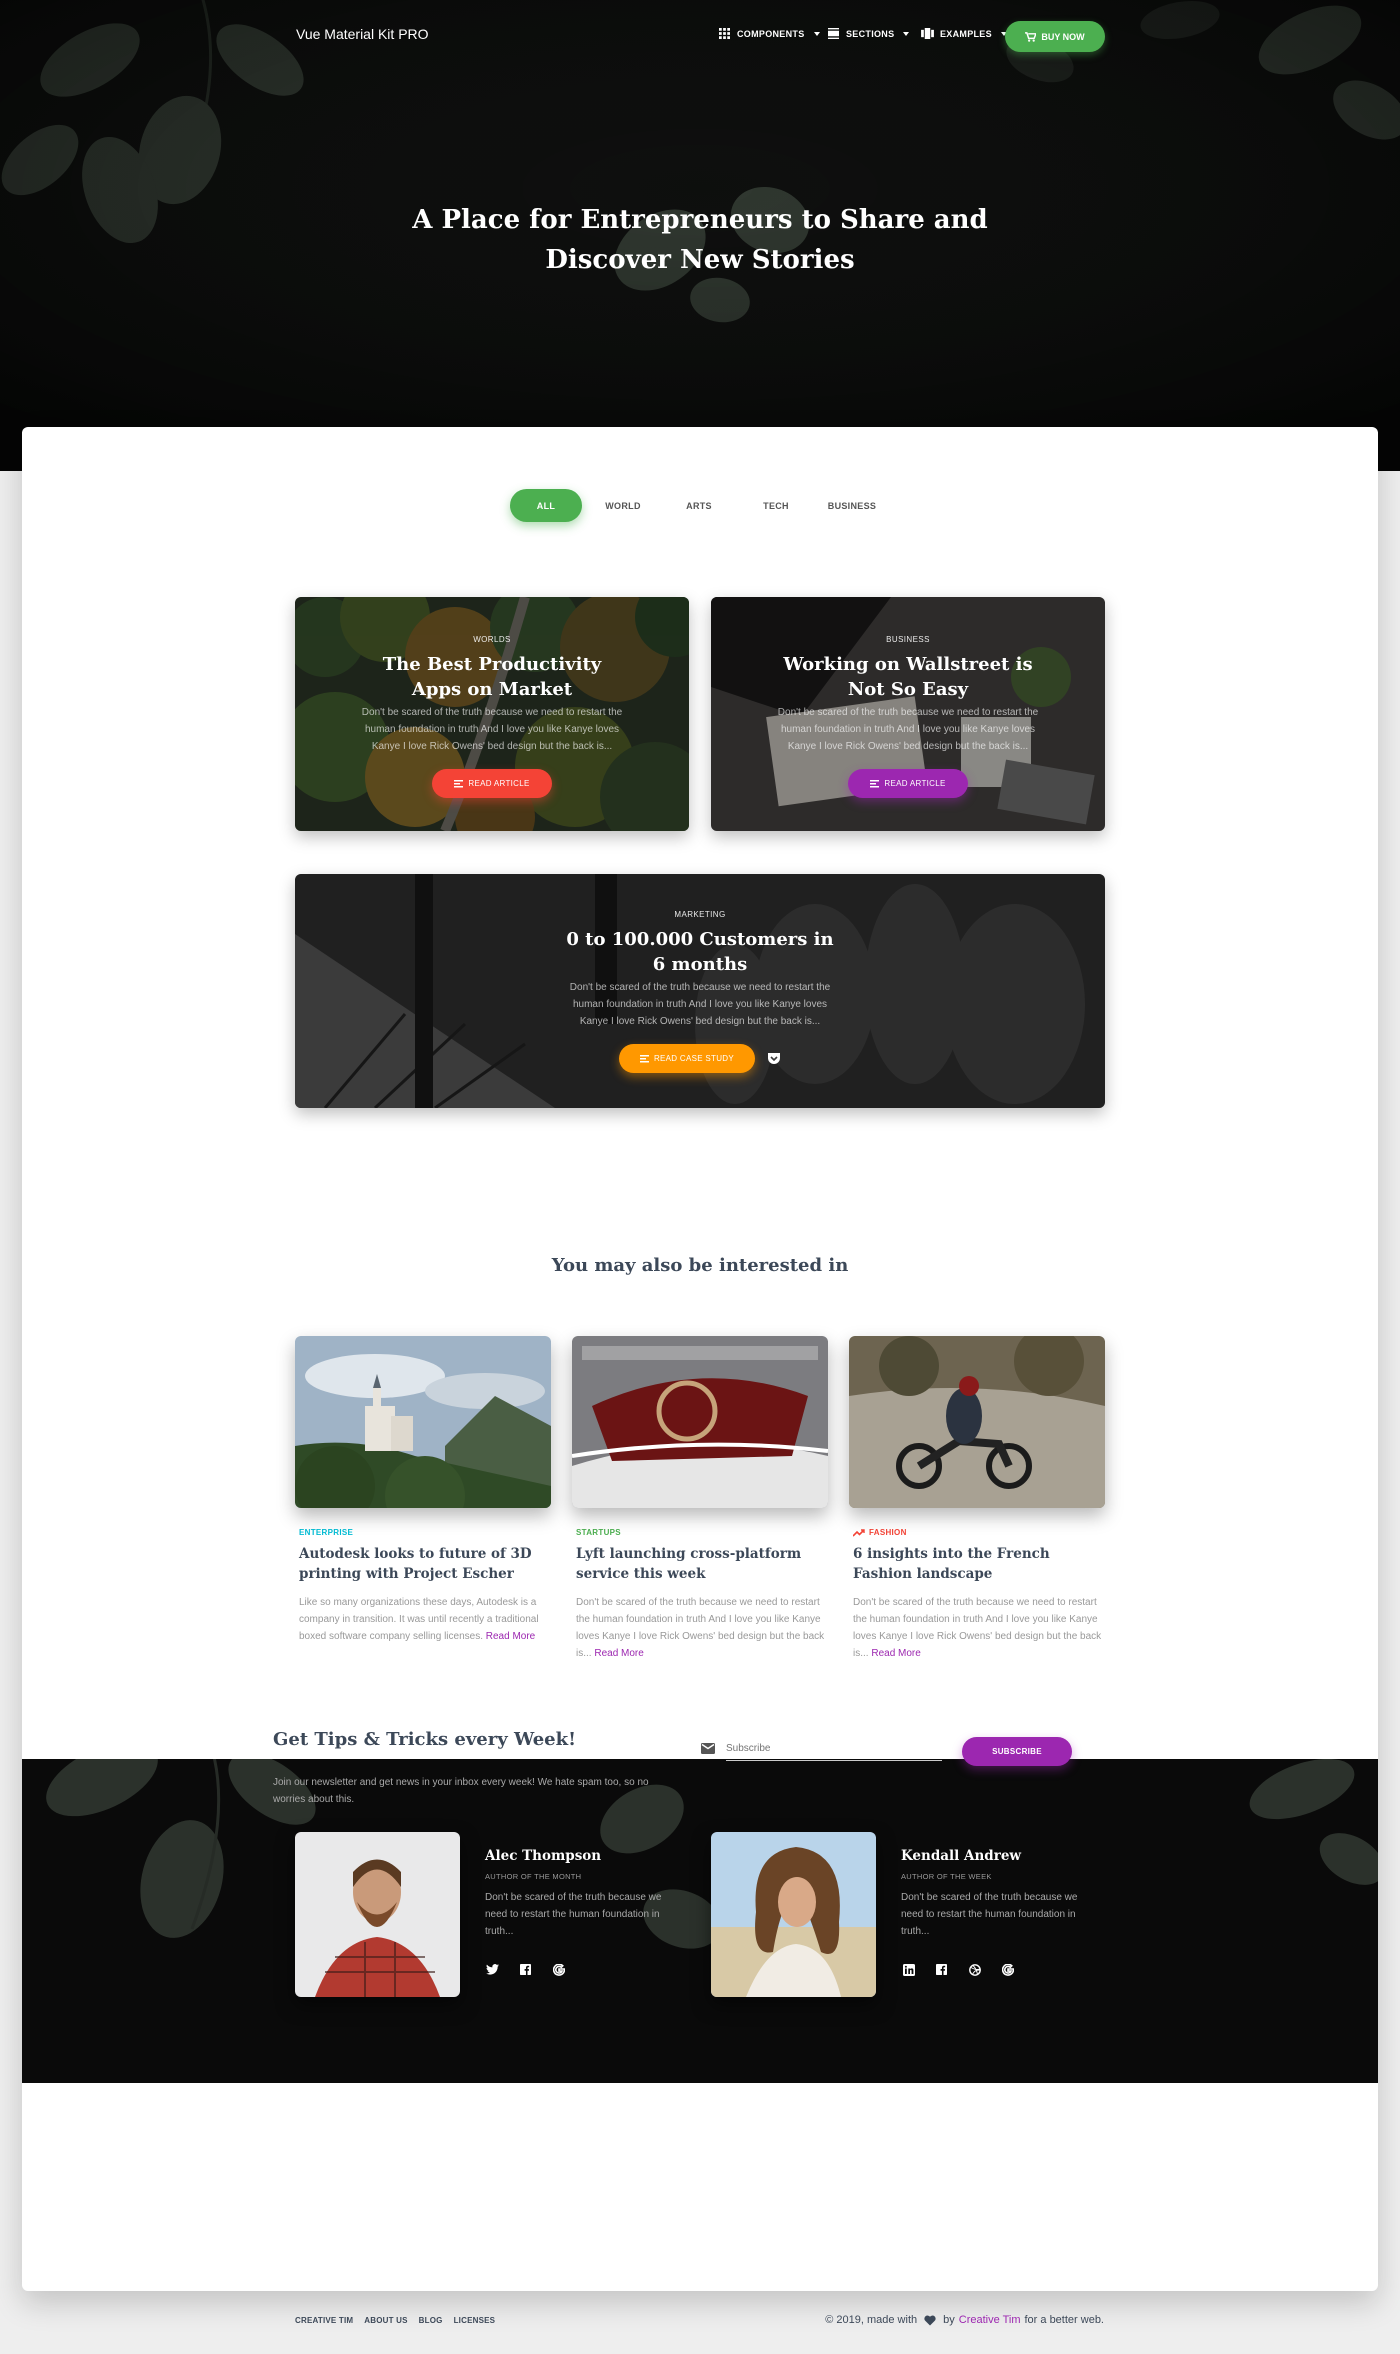 The width and height of the screenshot is (1400, 2354). I want to click on nav-sections: SECTIONS, so click(868, 33).